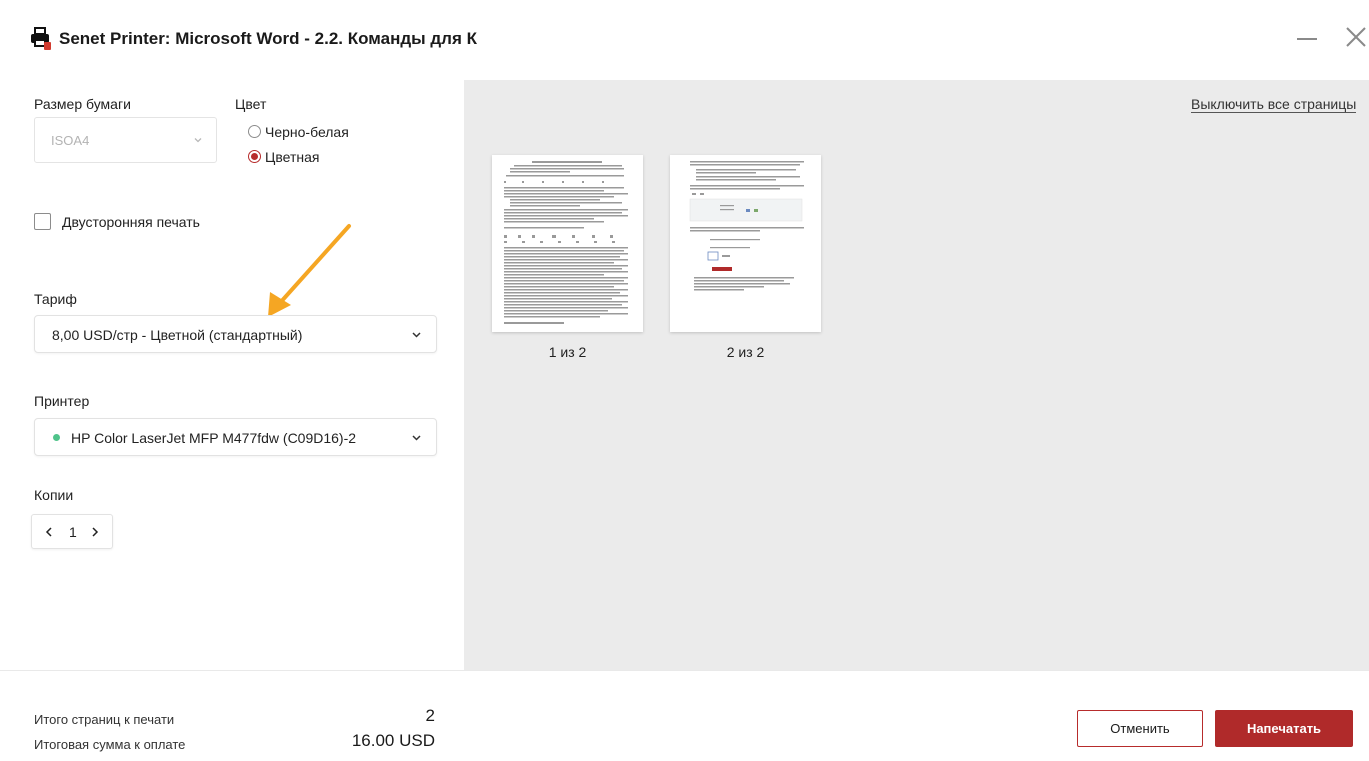  I want to click on cancel-button: Отменить, so click(1140, 728).